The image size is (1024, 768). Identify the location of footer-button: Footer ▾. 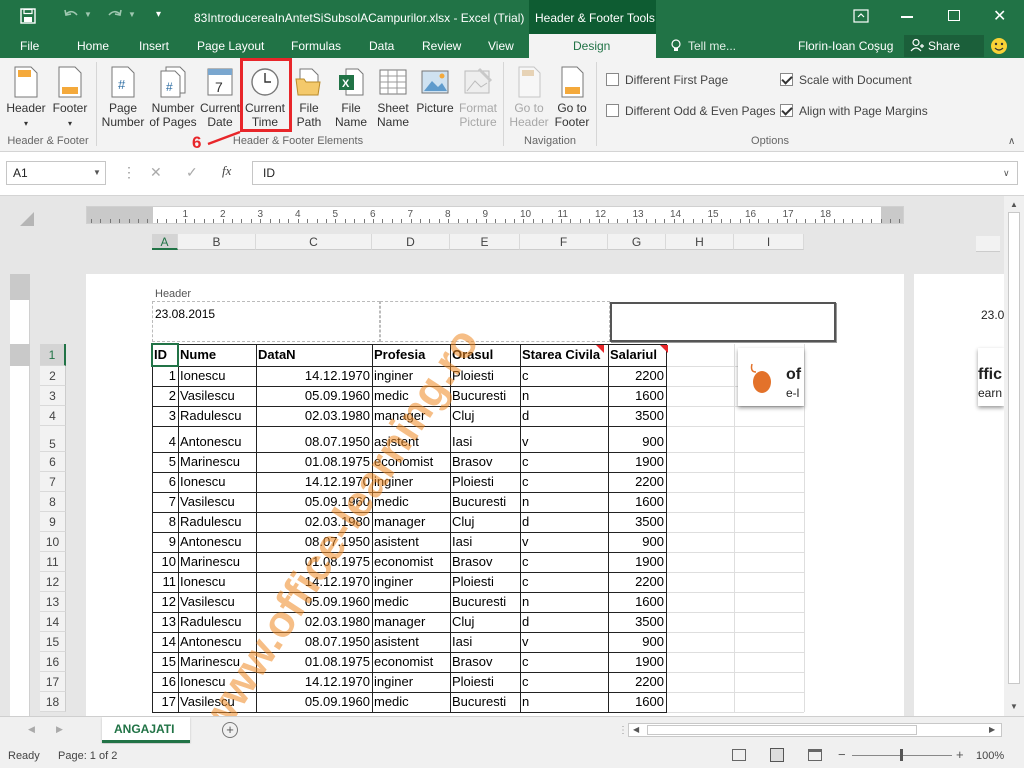
(70, 101).